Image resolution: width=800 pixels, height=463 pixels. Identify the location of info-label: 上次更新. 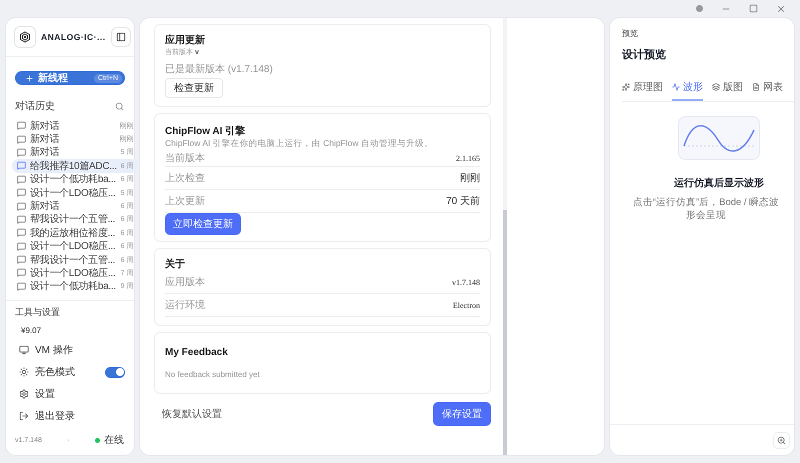
(185, 201).